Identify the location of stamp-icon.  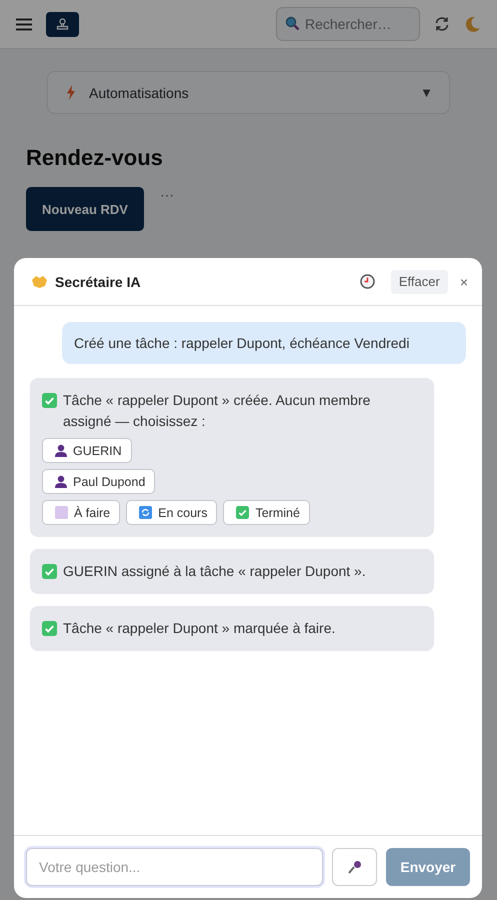
(62, 24).